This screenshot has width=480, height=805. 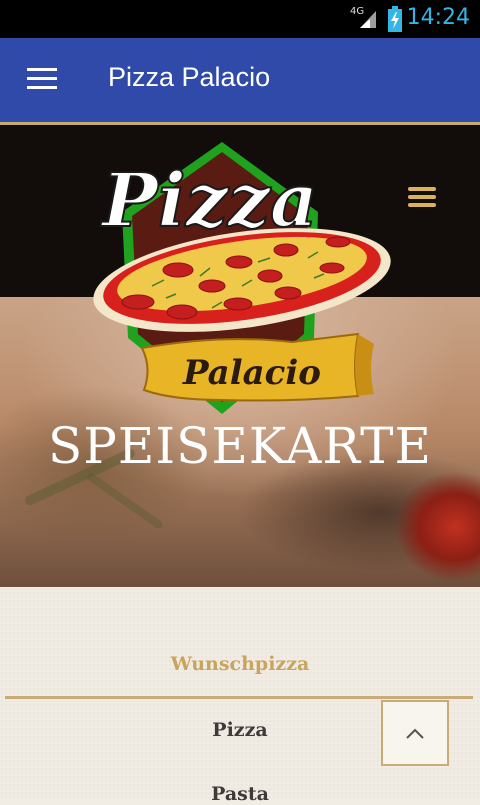 I want to click on site-menu-button, so click(x=422, y=197).